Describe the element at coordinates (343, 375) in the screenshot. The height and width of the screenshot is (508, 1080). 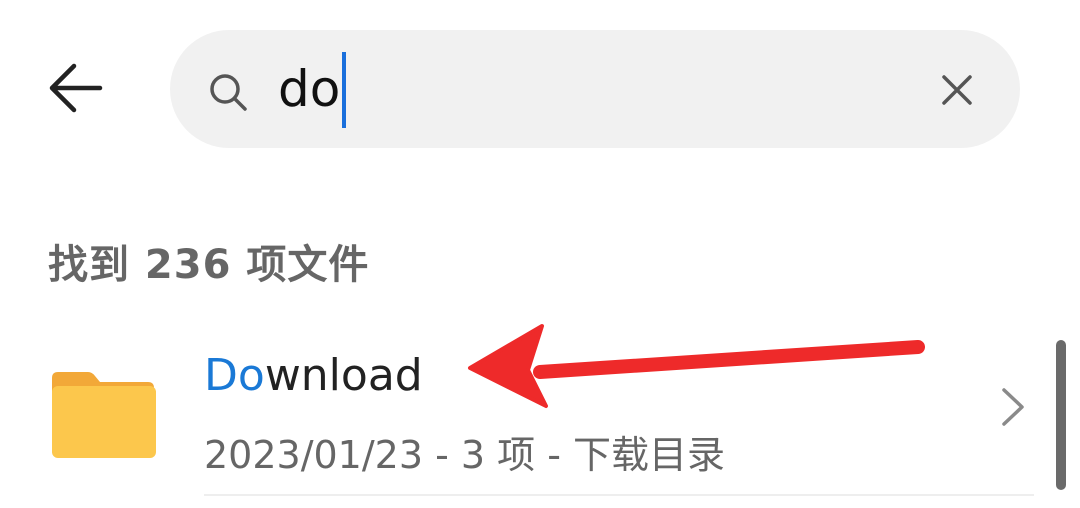
I see `item-name-rest: wnload` at that location.